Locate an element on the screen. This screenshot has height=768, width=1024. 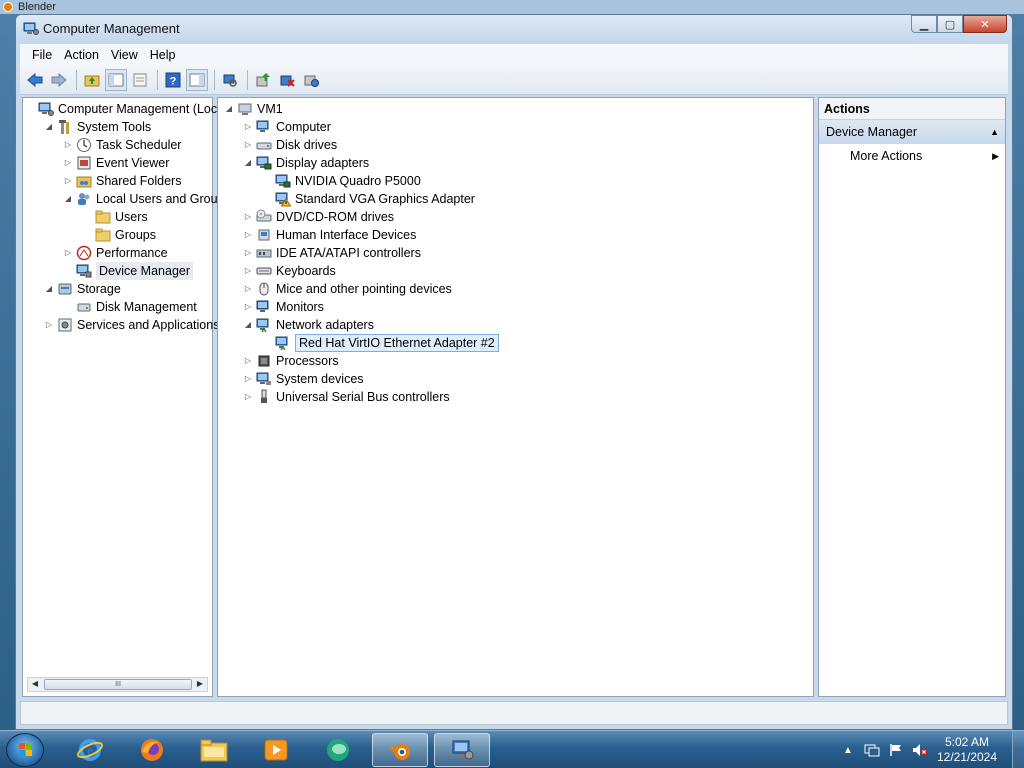
console-tree-item: Computer Management (Local is located at coordinates (126, 109).